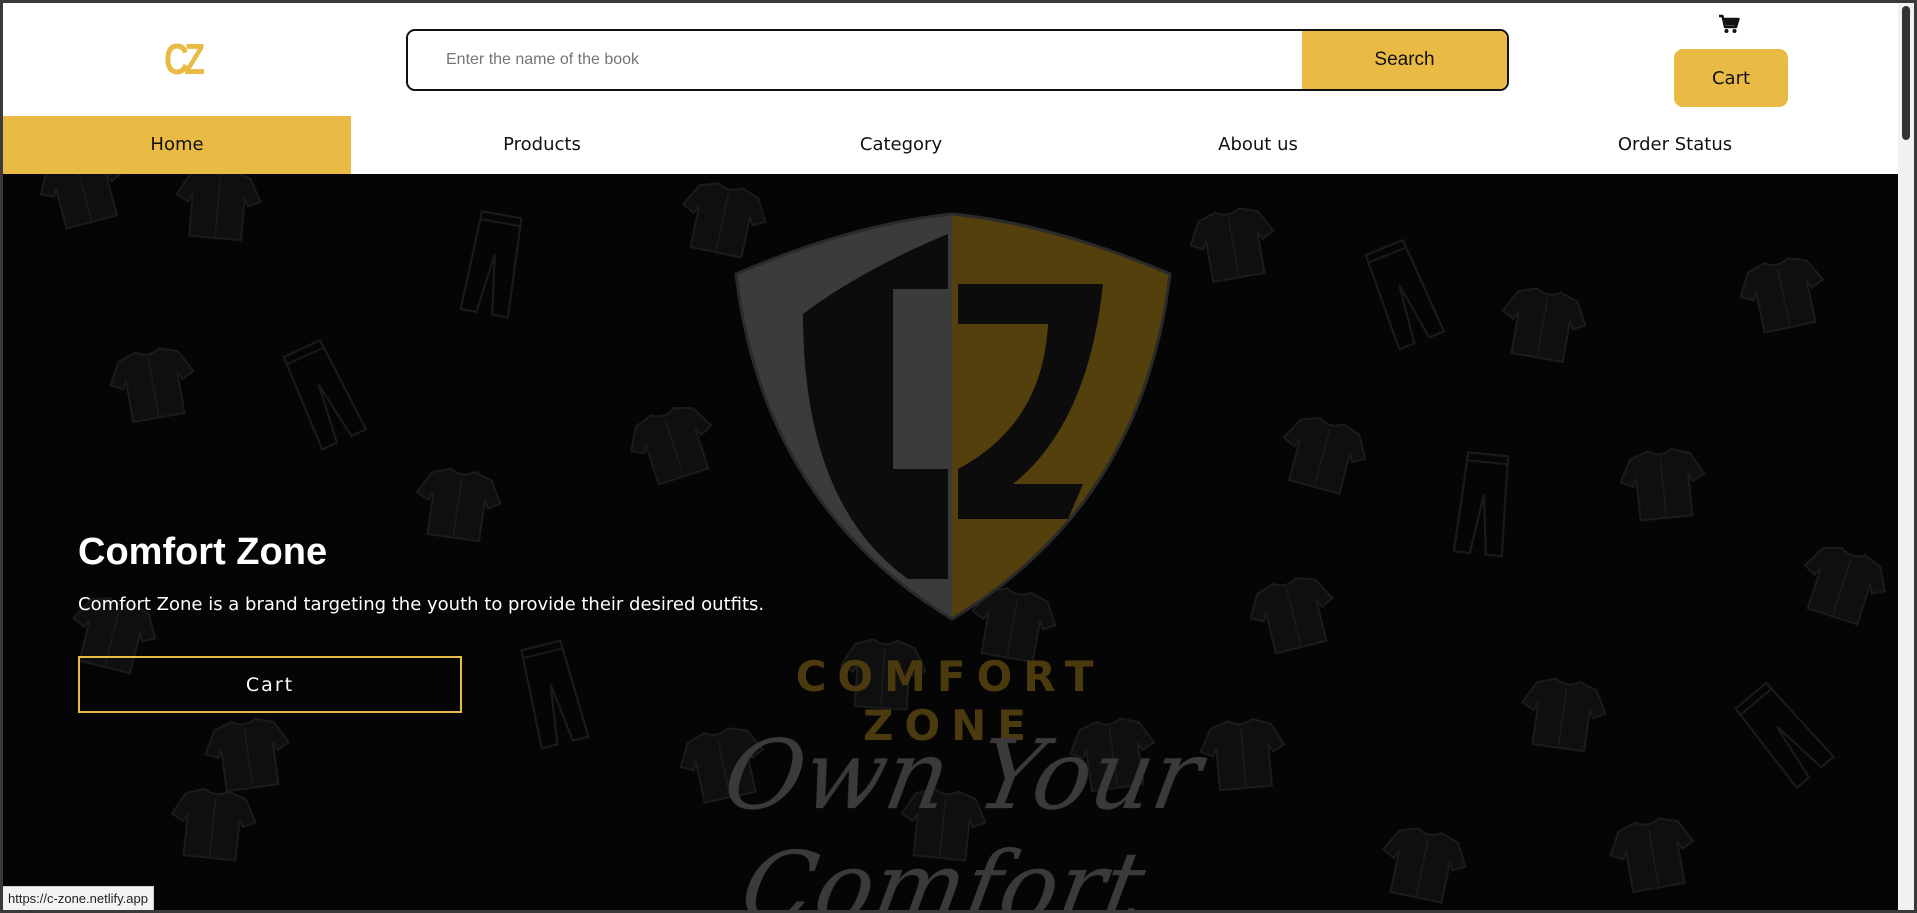  I want to click on search-input, so click(856, 60).